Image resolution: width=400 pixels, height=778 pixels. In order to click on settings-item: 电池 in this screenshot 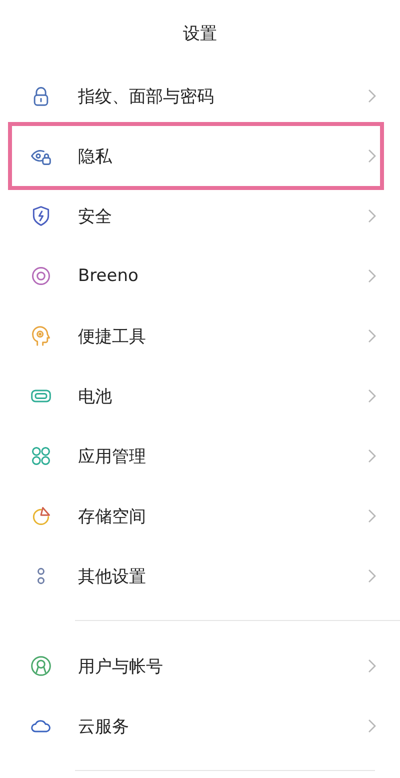, I will do `click(200, 396)`.